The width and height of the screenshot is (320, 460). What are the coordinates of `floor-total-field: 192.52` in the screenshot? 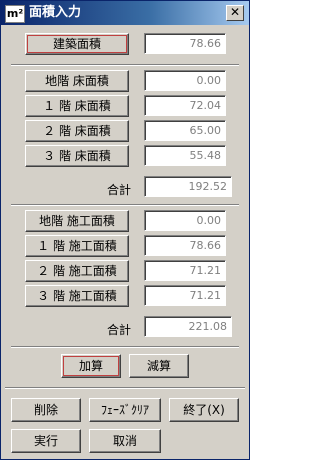 It's located at (188, 186).